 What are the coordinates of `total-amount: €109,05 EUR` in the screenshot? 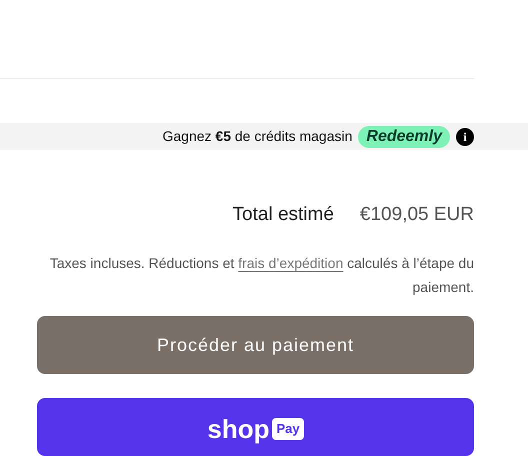 It's located at (417, 215).